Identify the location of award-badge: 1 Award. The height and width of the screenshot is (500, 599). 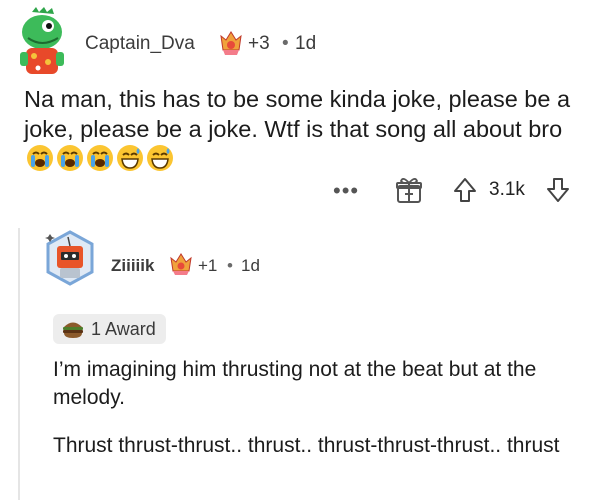
(109, 329).